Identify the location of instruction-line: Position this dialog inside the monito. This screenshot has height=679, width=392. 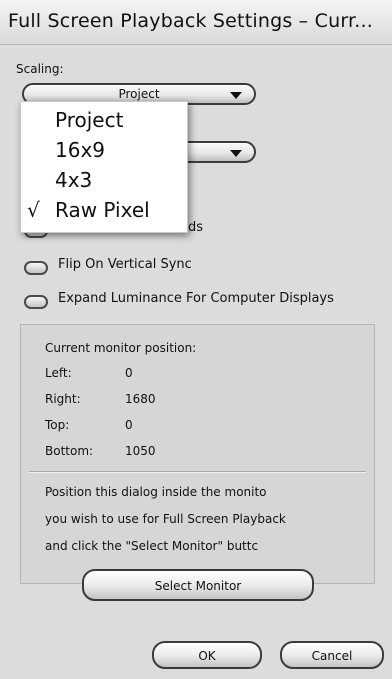
(156, 492).